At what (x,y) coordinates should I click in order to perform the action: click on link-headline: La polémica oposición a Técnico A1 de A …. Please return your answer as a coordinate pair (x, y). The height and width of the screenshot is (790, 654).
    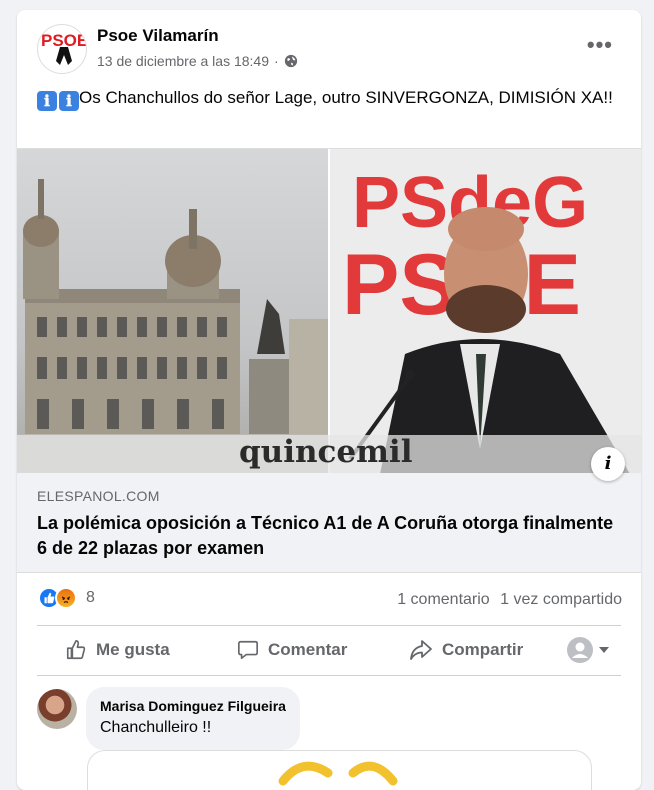
    Looking at the image, I should click on (327, 536).